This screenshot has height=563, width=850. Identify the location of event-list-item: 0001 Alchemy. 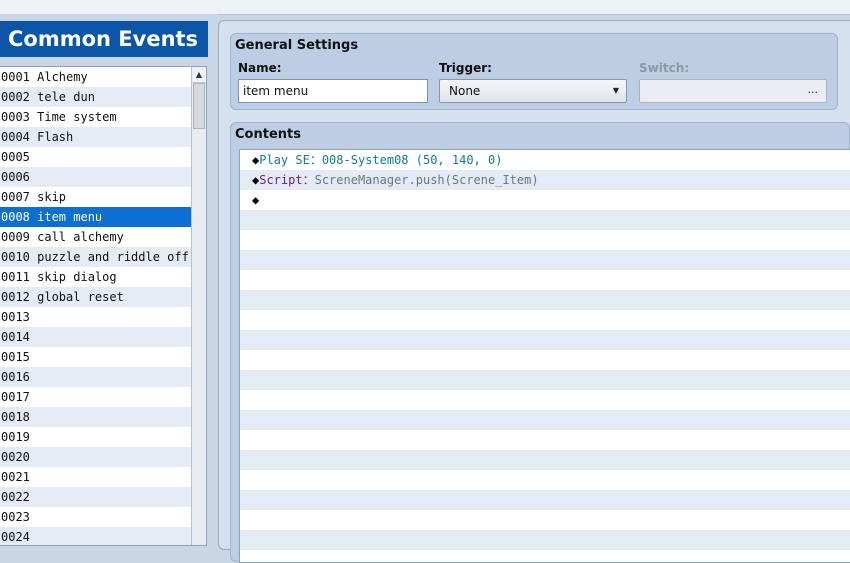
(95, 77).